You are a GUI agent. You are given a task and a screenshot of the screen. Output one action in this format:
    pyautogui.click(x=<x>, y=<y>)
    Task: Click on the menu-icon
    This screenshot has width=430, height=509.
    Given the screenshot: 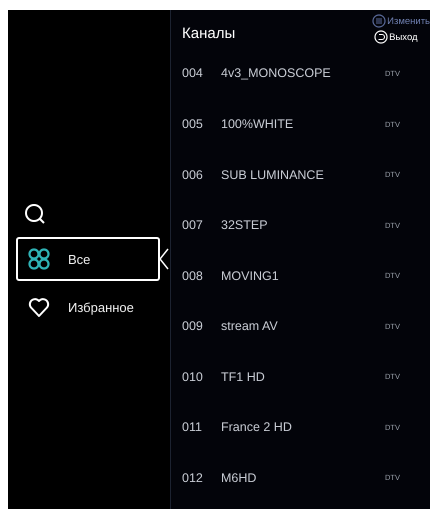 What is the action you would take?
    pyautogui.click(x=379, y=21)
    